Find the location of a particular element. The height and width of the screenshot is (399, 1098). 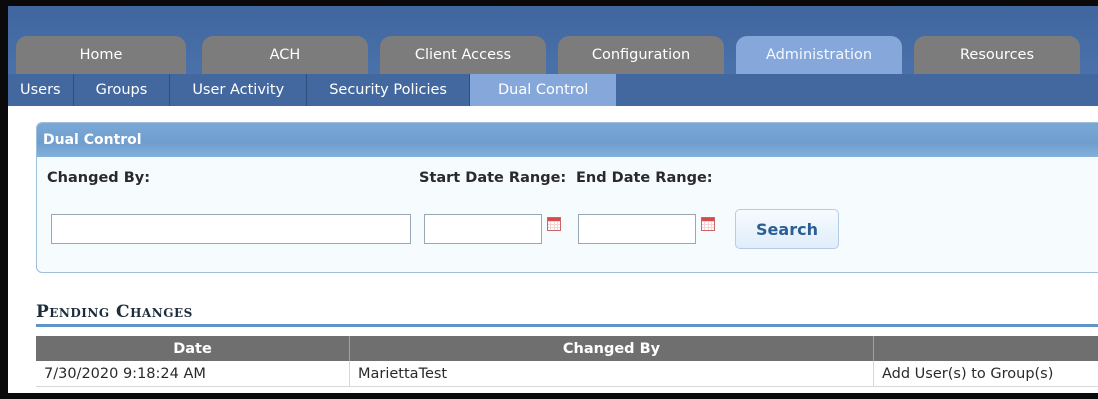

cell-change: Add User(s) to Group(s) is located at coordinates (968, 373).